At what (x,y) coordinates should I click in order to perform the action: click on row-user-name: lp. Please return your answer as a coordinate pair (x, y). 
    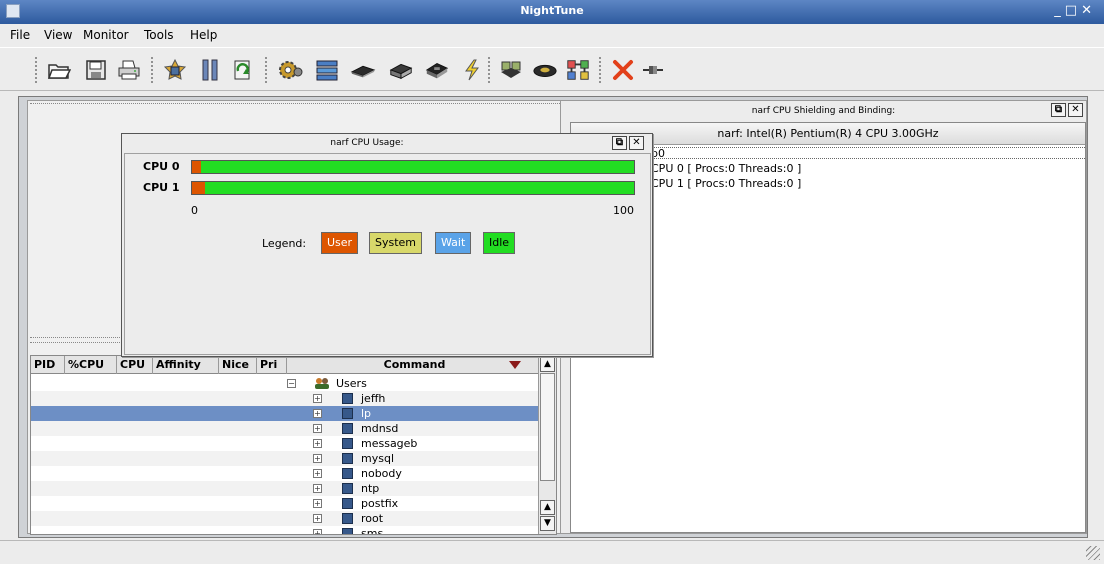
    Looking at the image, I should click on (366, 413).